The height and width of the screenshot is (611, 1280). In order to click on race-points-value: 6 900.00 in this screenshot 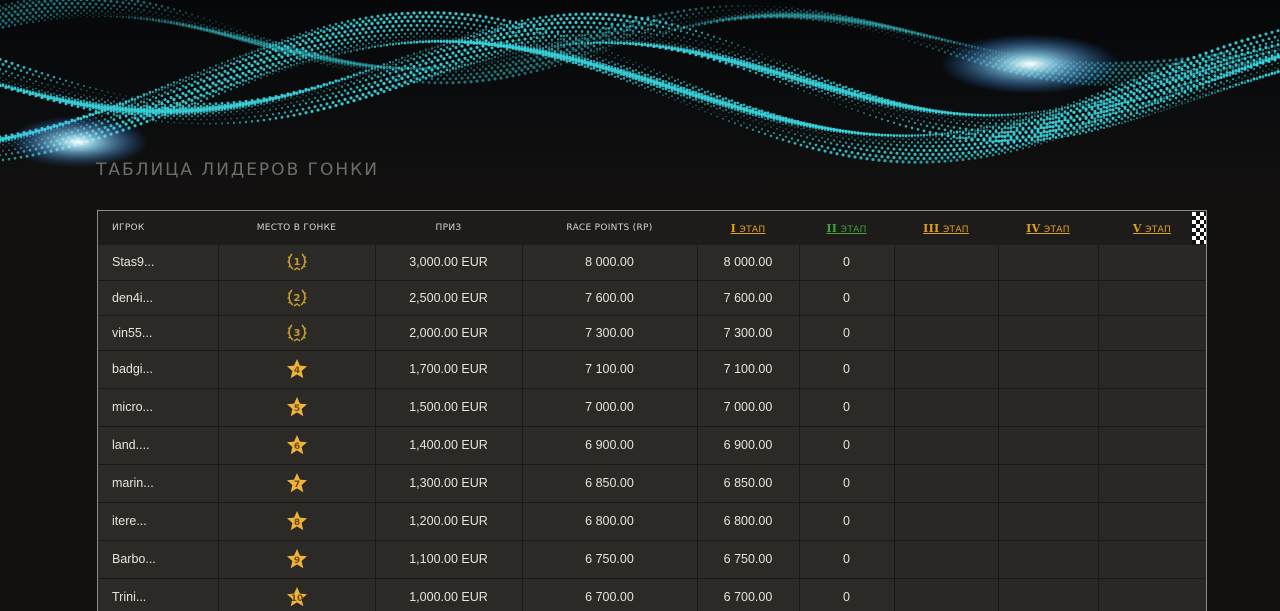, I will do `click(609, 445)`.